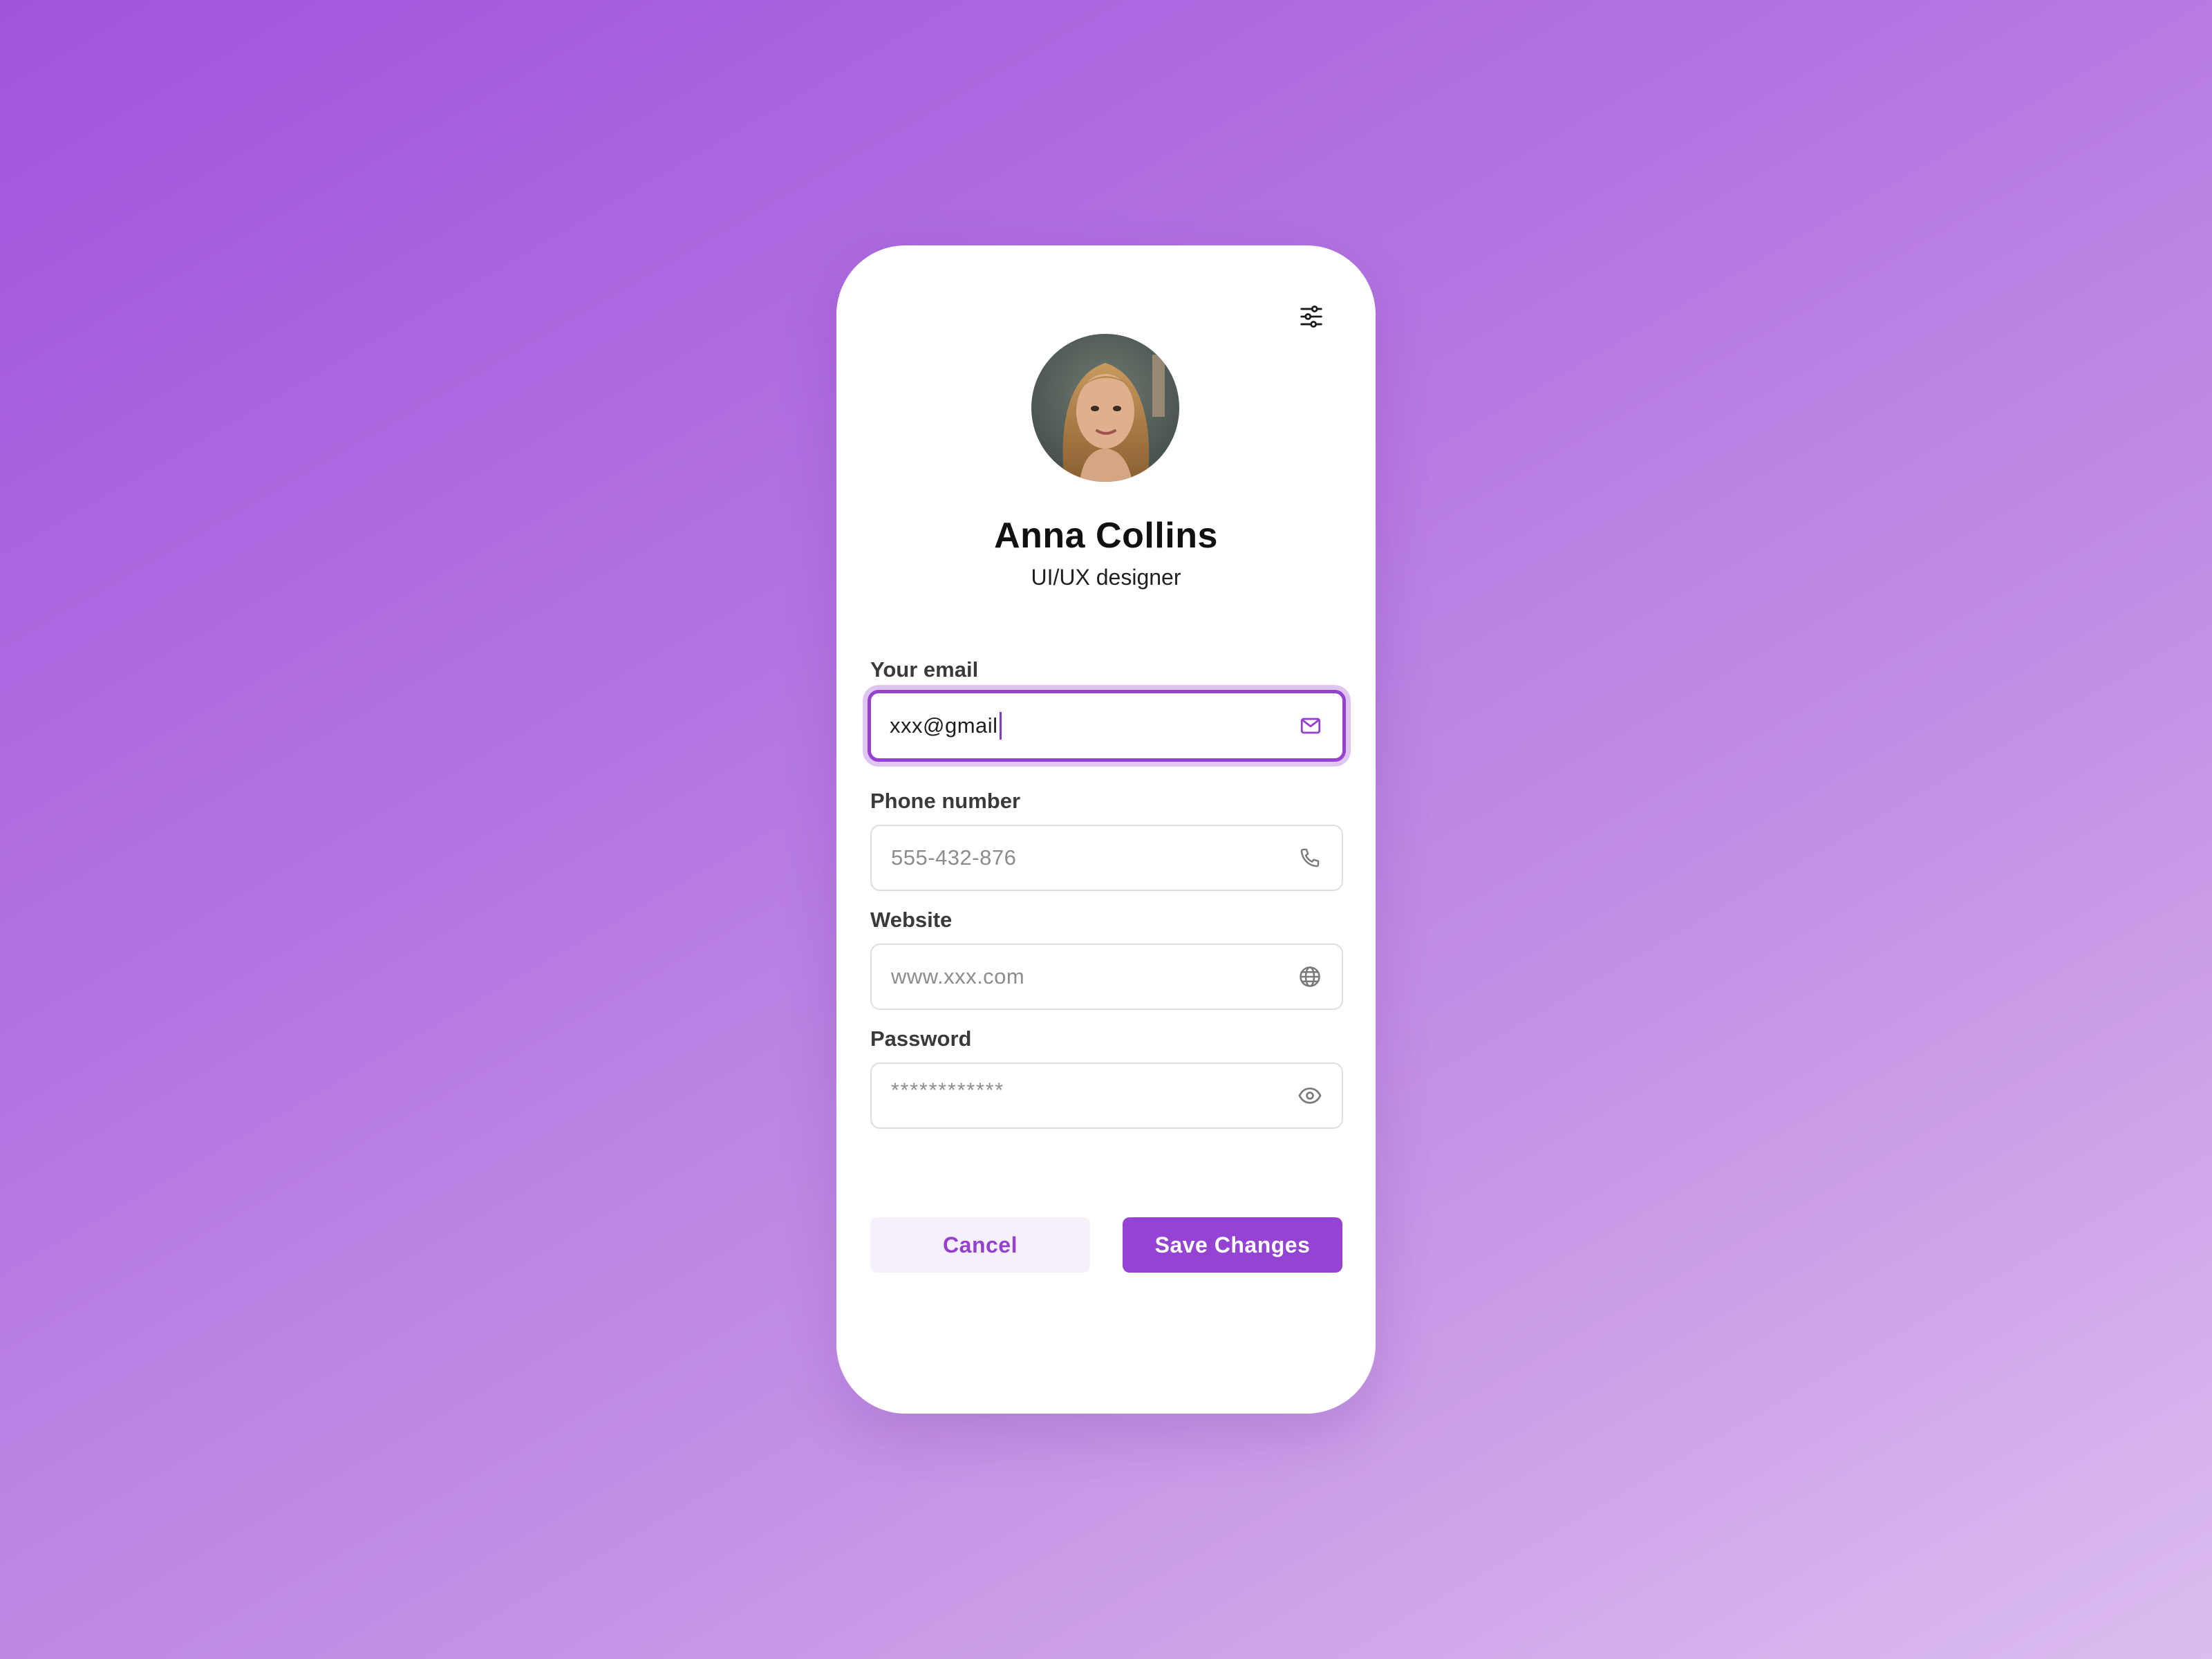 The height and width of the screenshot is (1659, 2212). I want to click on settings-button, so click(1311, 318).